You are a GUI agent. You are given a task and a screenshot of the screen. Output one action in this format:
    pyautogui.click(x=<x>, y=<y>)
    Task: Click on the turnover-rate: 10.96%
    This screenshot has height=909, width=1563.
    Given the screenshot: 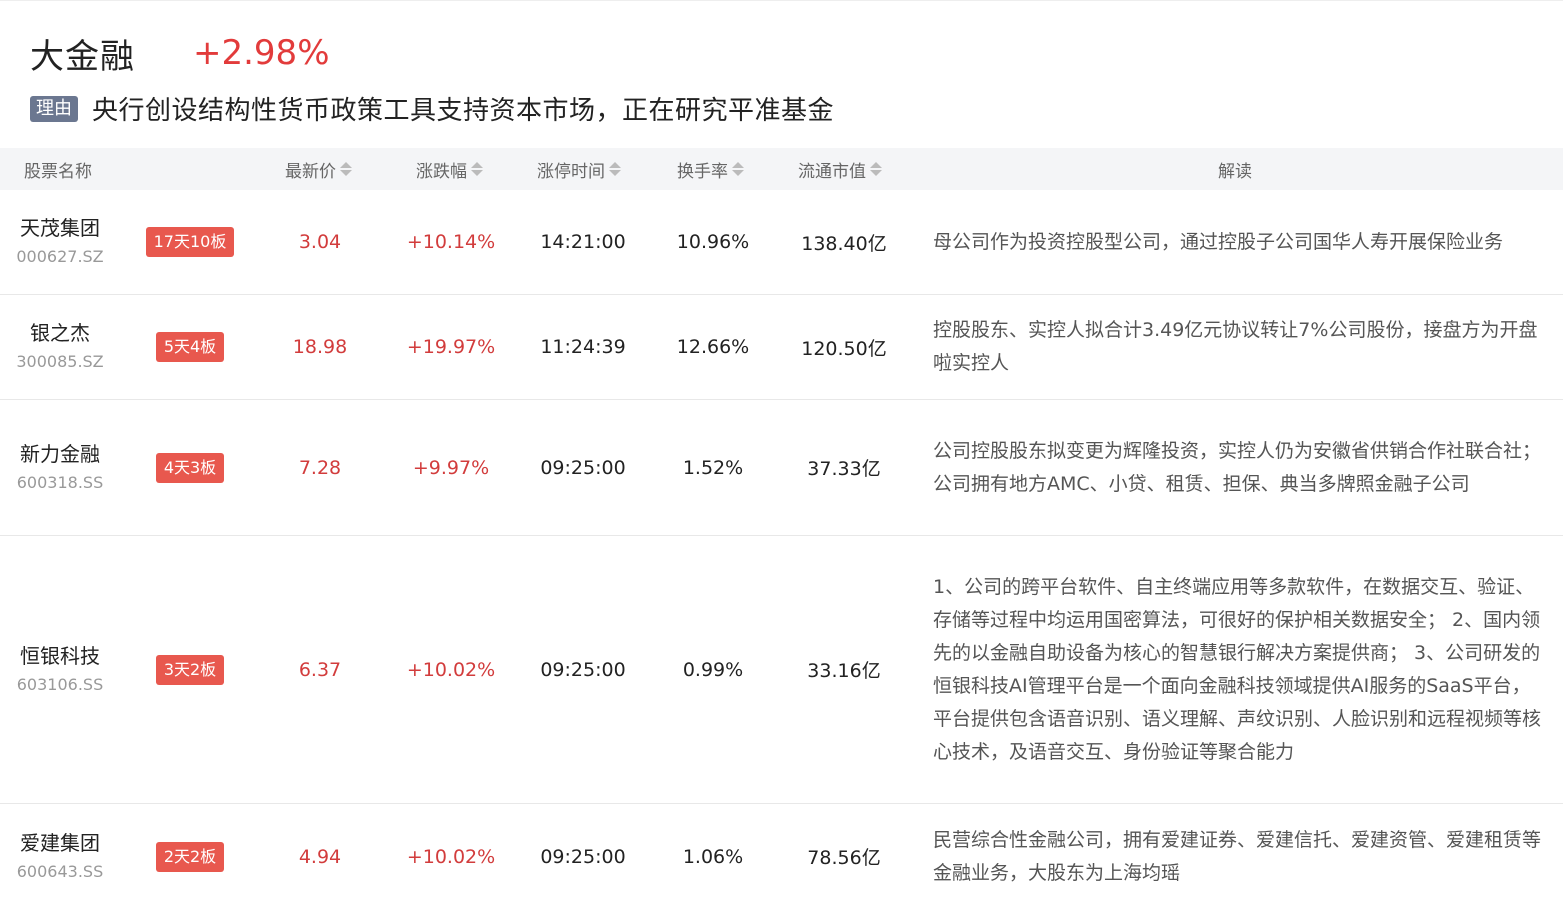 What is the action you would take?
    pyautogui.click(x=713, y=242)
    